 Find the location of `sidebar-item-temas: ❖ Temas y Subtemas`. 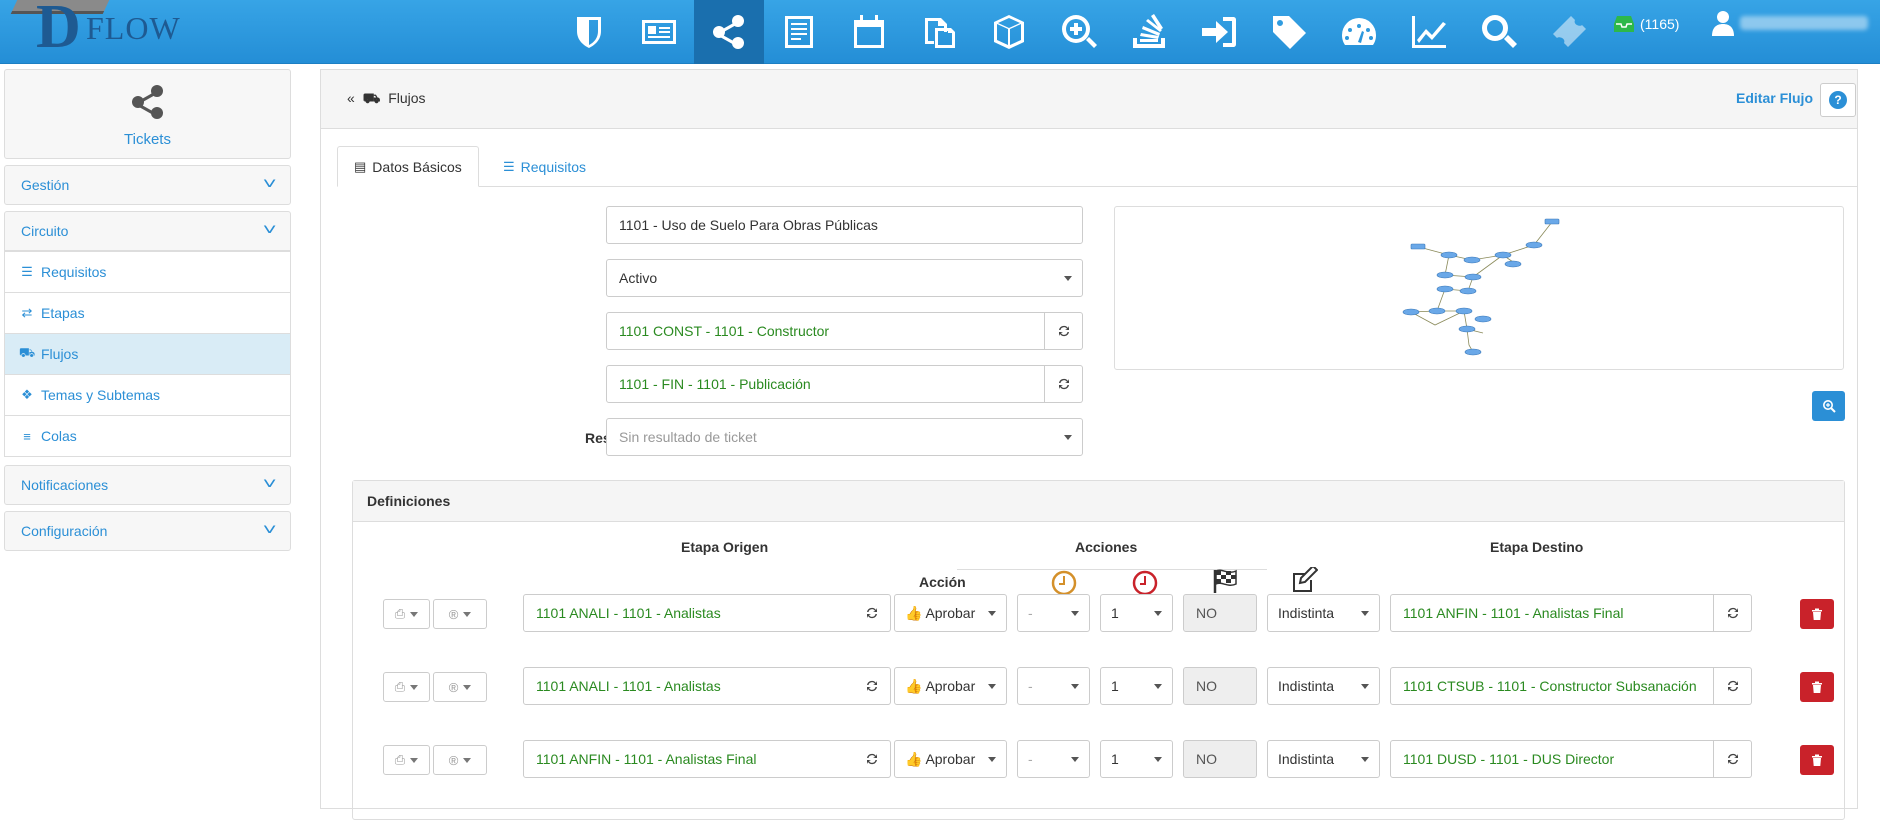

sidebar-item-temas: ❖ Temas y Subtemas is located at coordinates (147, 394).